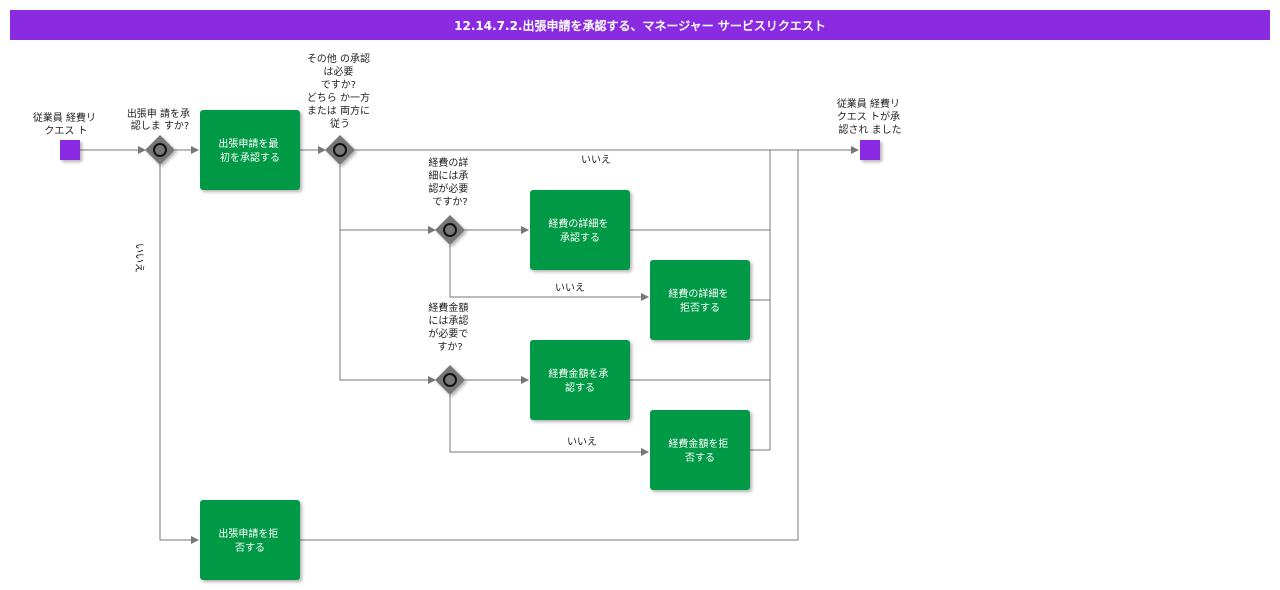 Image resolution: width=1280 pixels, height=590 pixels. I want to click on end-event-label: 従業員 経費リ クエス トが承 認され ました, so click(870, 116).